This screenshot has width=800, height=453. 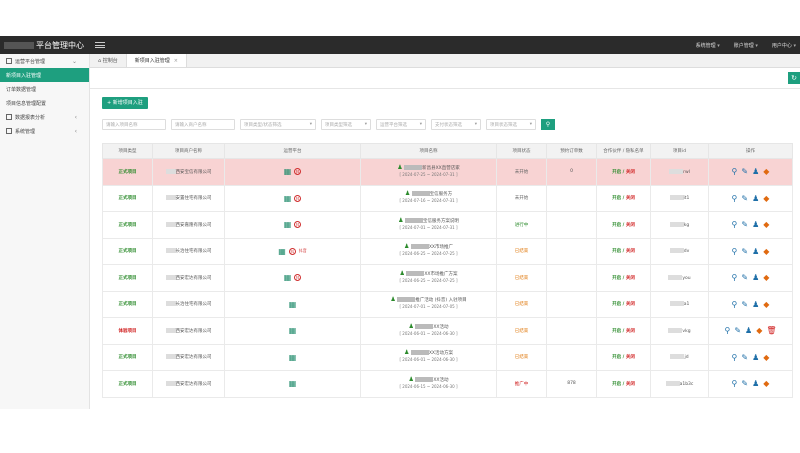 What do you see at coordinates (511, 124) in the screenshot?
I see `project-status-select: 项目状态筛选` at bounding box center [511, 124].